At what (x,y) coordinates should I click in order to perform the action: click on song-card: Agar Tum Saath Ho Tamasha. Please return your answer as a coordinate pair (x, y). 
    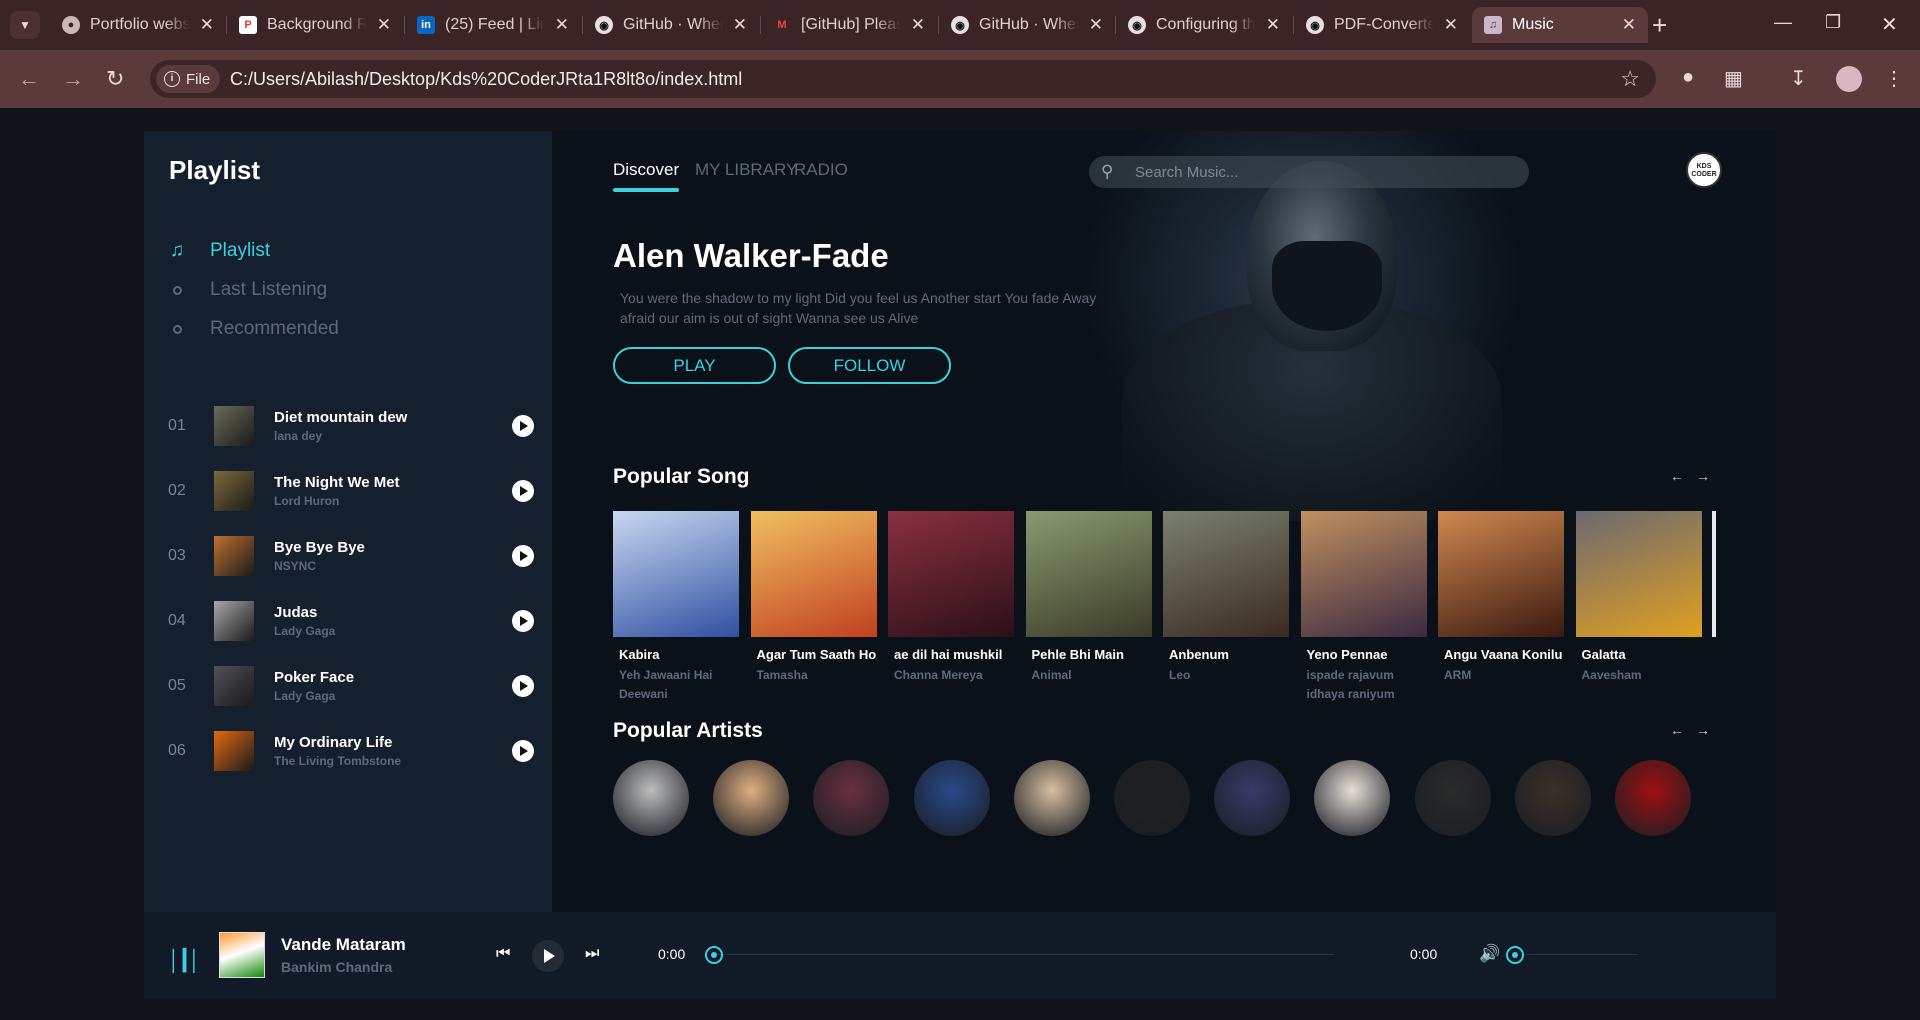
    Looking at the image, I should click on (813, 598).